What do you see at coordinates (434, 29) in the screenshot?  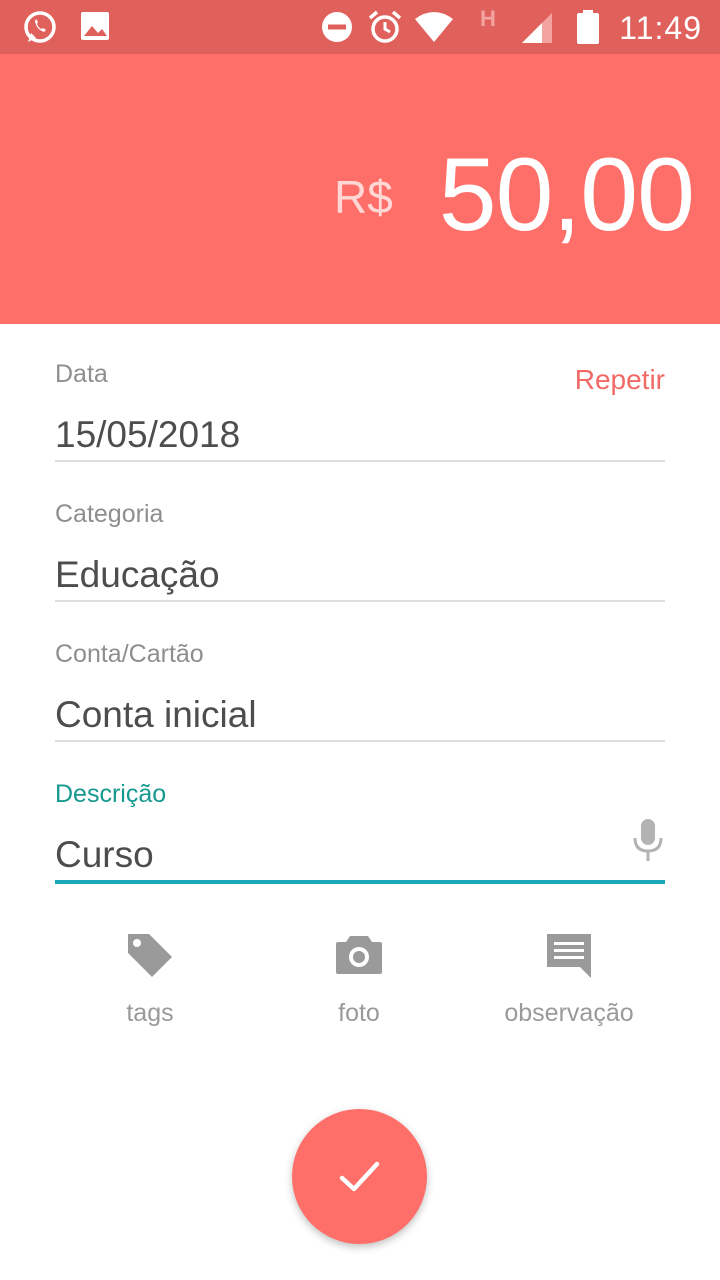 I see `wifi-icon` at bounding box center [434, 29].